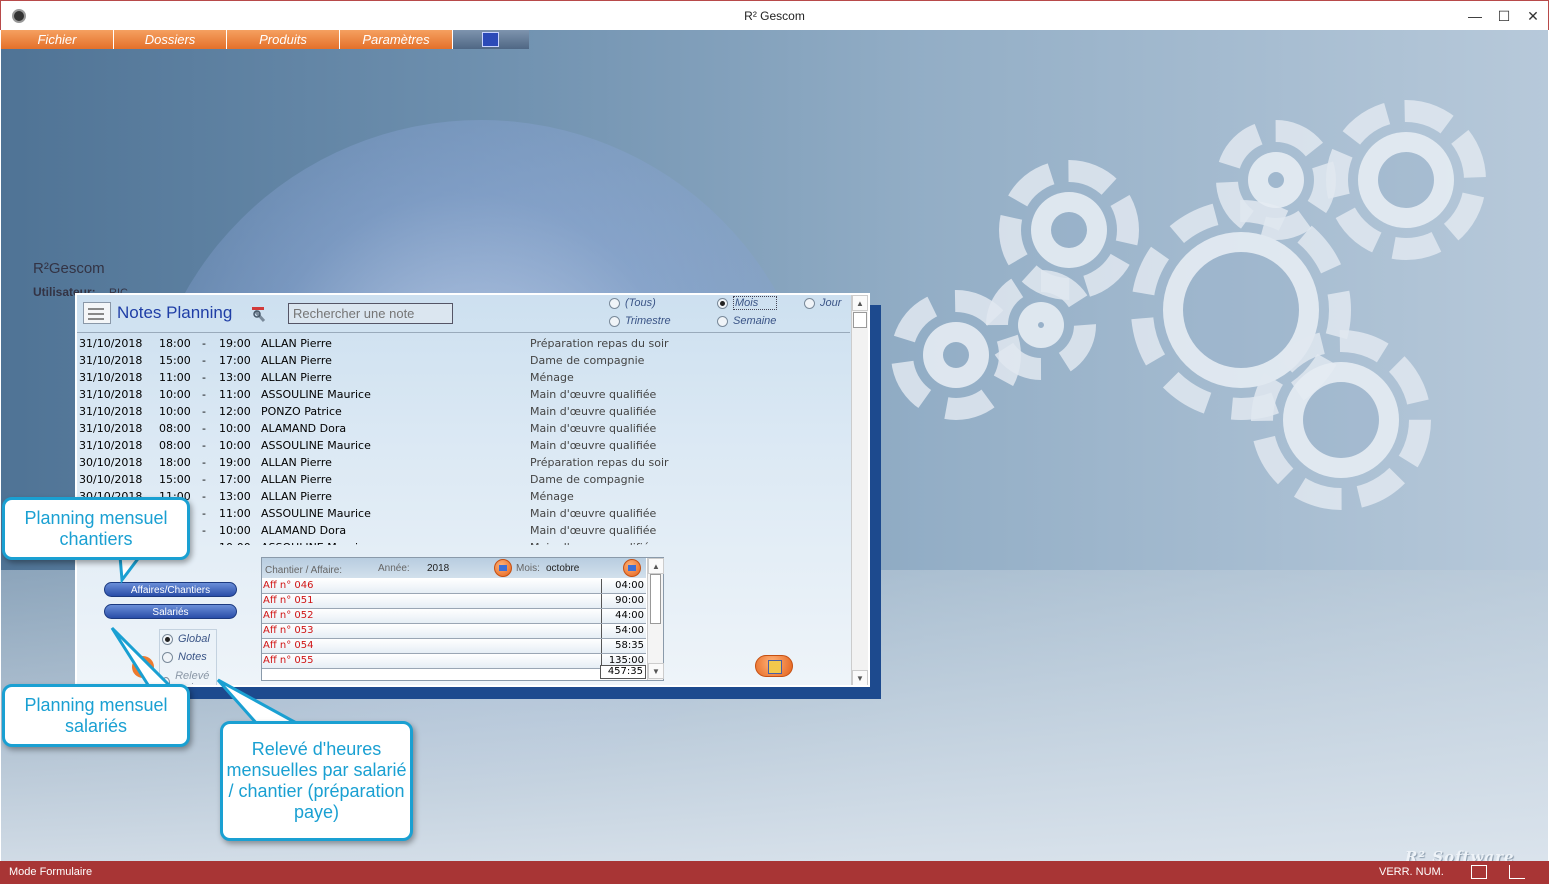  I want to click on chantier-label: Chantier / Affaire:, so click(304, 570).